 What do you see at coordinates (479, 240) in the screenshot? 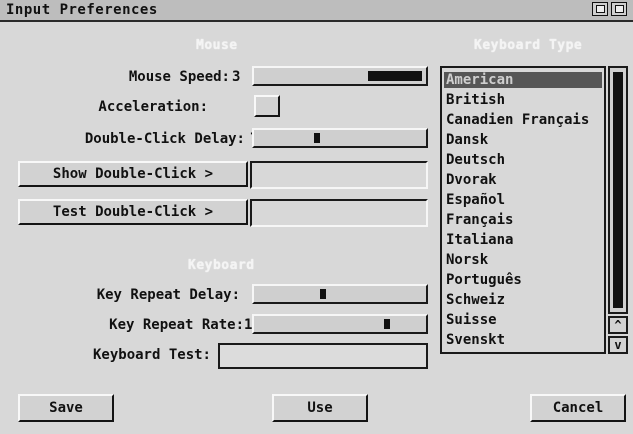
I see `list-item: Italiana` at bounding box center [479, 240].